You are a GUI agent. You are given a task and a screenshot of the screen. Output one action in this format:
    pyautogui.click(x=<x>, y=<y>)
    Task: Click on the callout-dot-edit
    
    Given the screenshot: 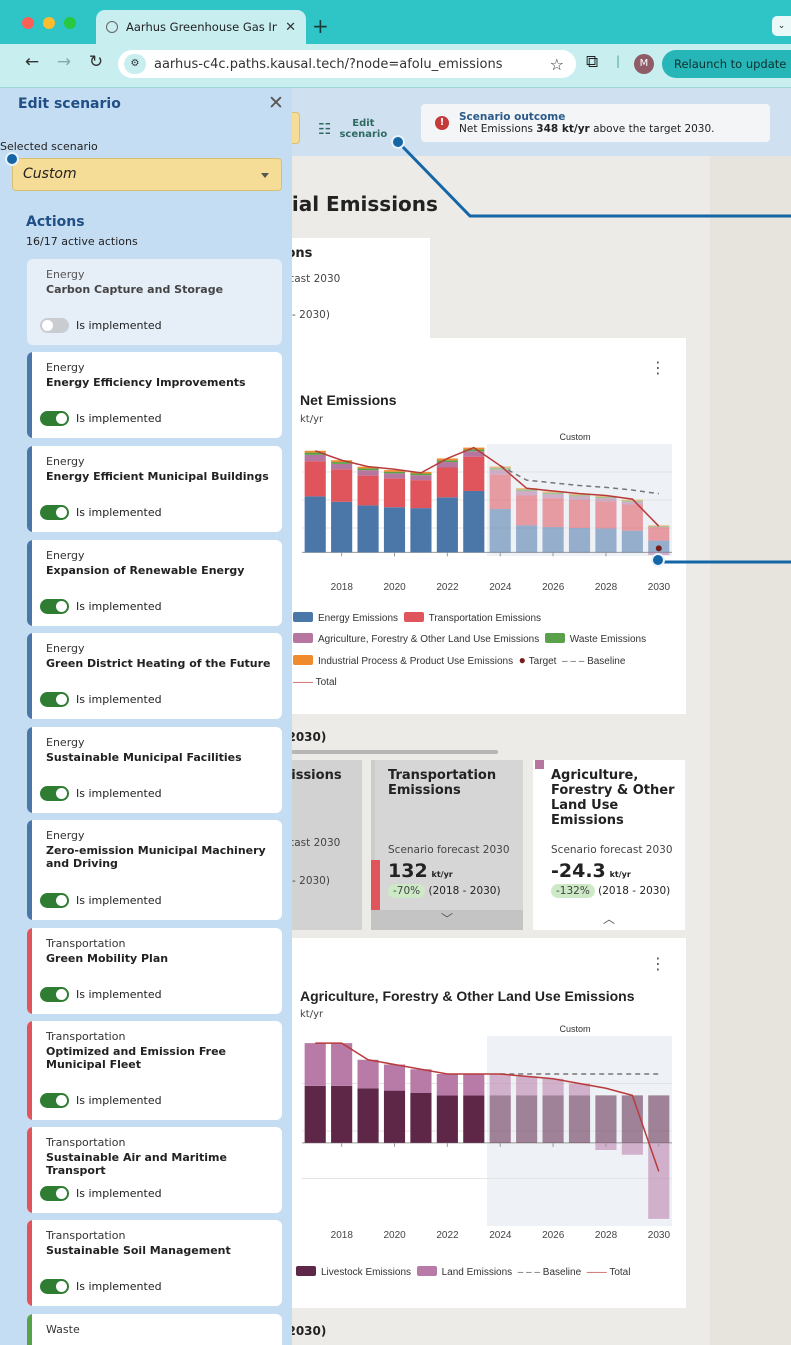 What is the action you would take?
    pyautogui.click(x=398, y=142)
    